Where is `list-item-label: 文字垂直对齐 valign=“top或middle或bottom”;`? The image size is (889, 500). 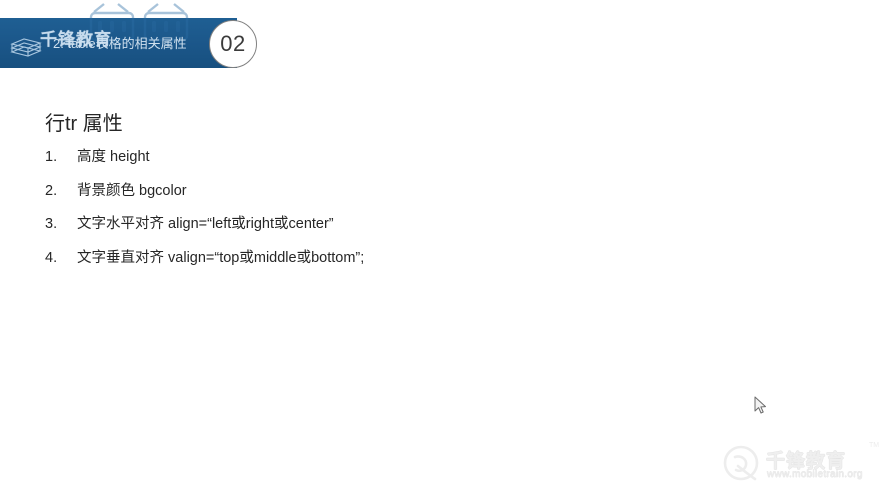
list-item-label: 文字垂直对齐 valign=“top或middle或bottom”; is located at coordinates (221, 257).